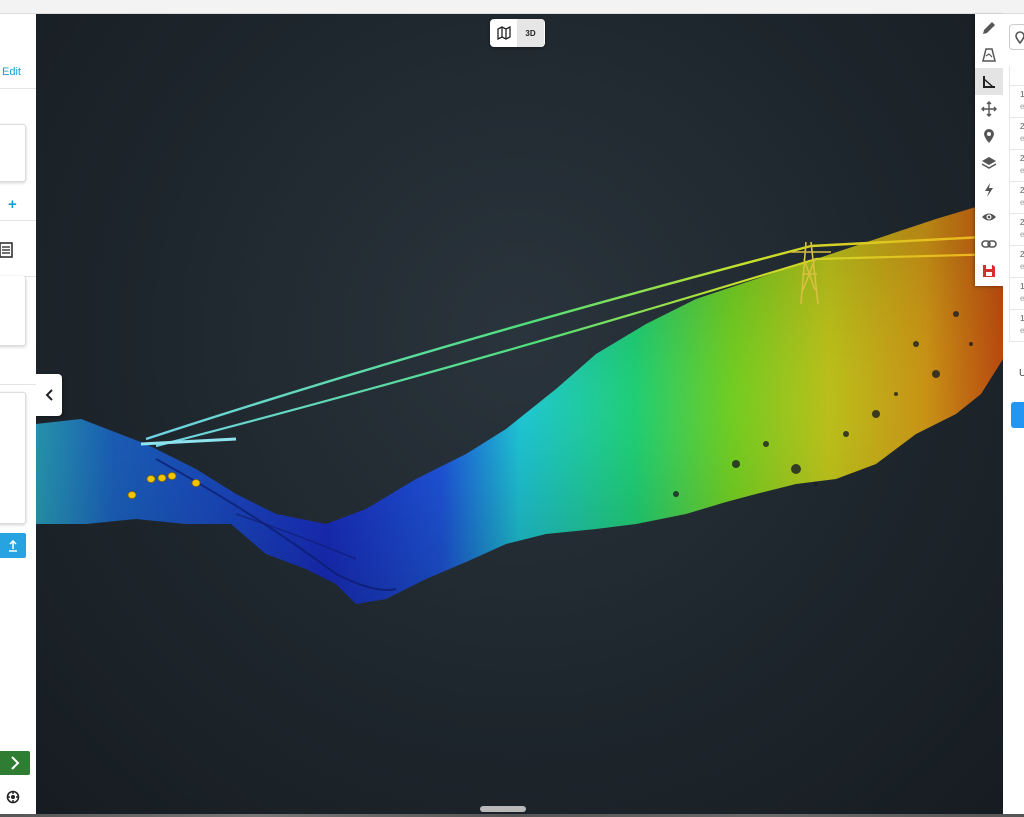  Describe the element at coordinates (1021, 373) in the screenshot. I see `panel-label: U` at that location.